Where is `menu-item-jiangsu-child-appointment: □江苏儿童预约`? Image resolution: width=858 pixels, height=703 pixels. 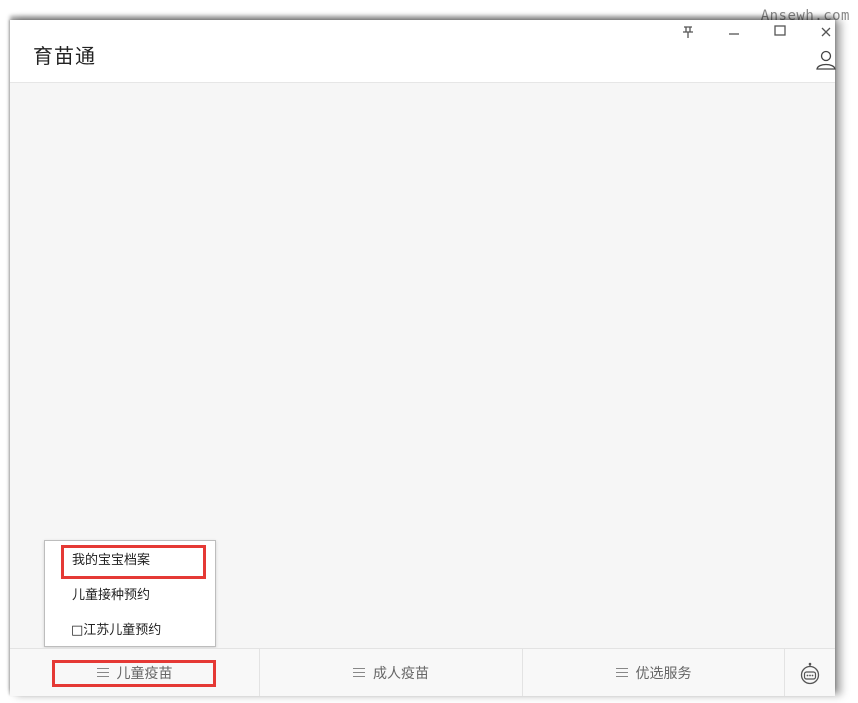
menu-item-jiangsu-child-appointment: □江苏儿童预约 is located at coordinates (130, 631).